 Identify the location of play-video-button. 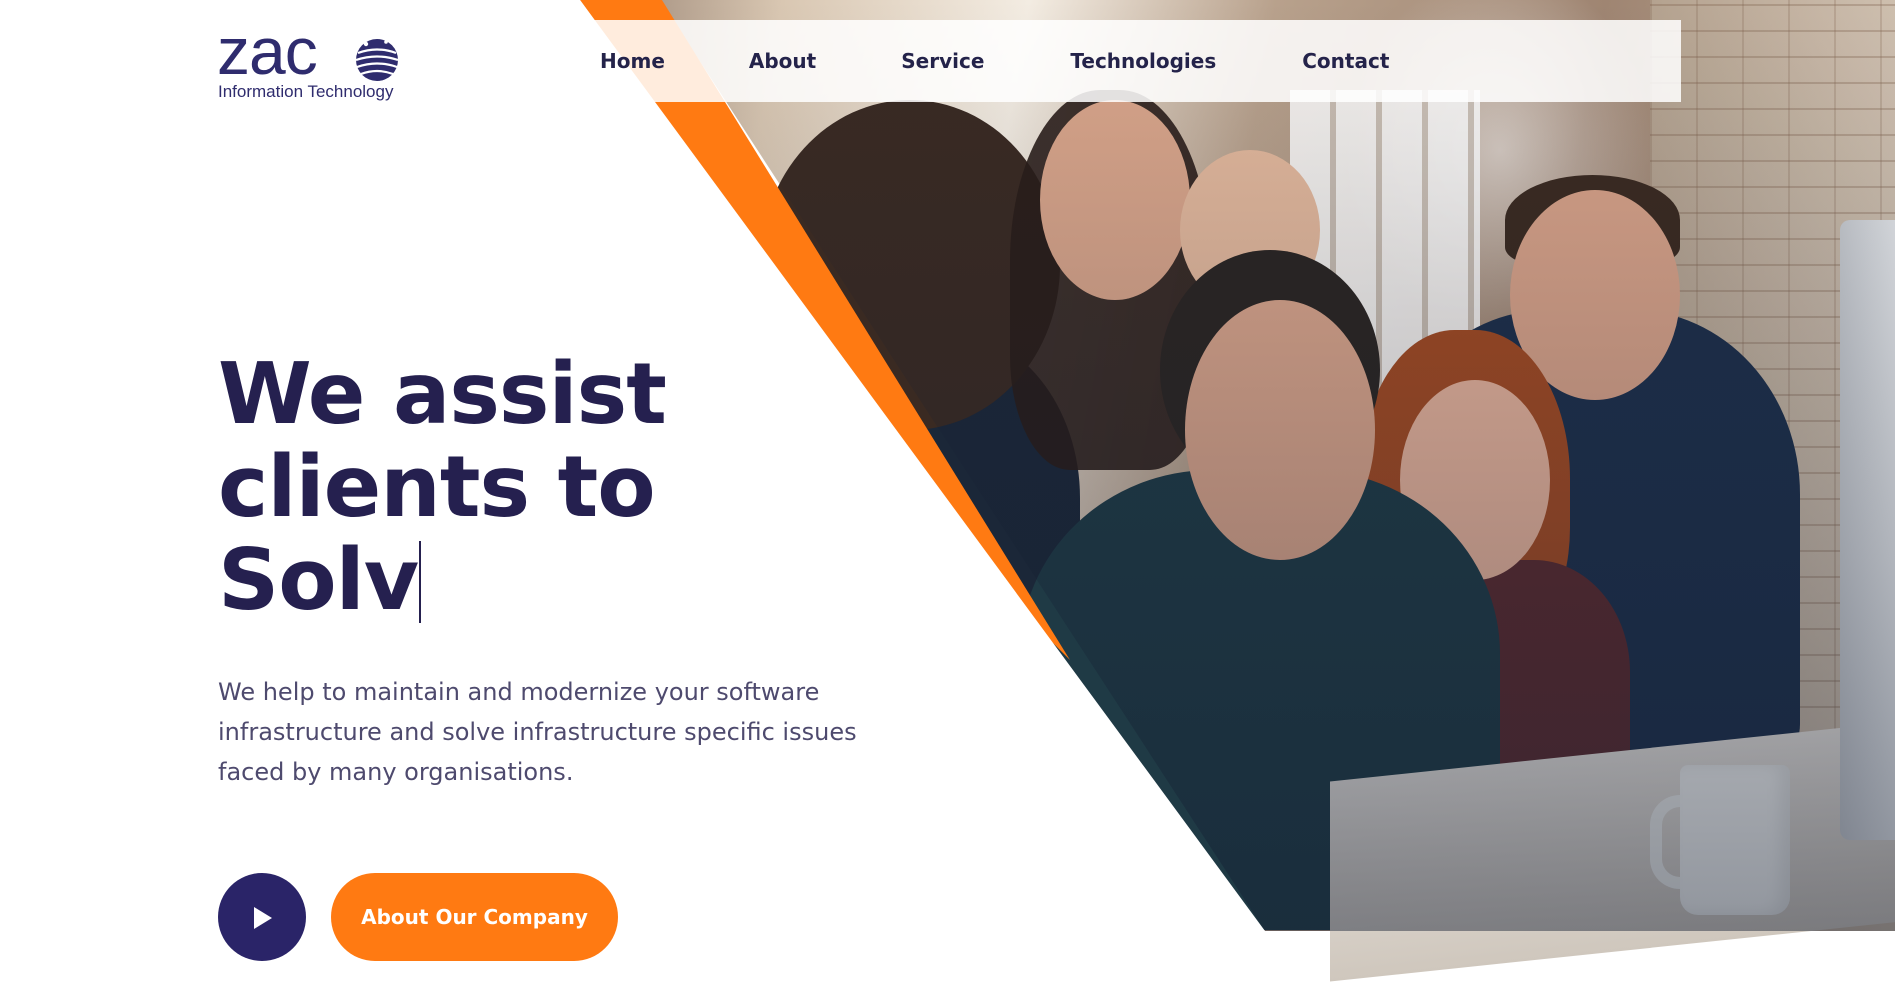
(262, 917).